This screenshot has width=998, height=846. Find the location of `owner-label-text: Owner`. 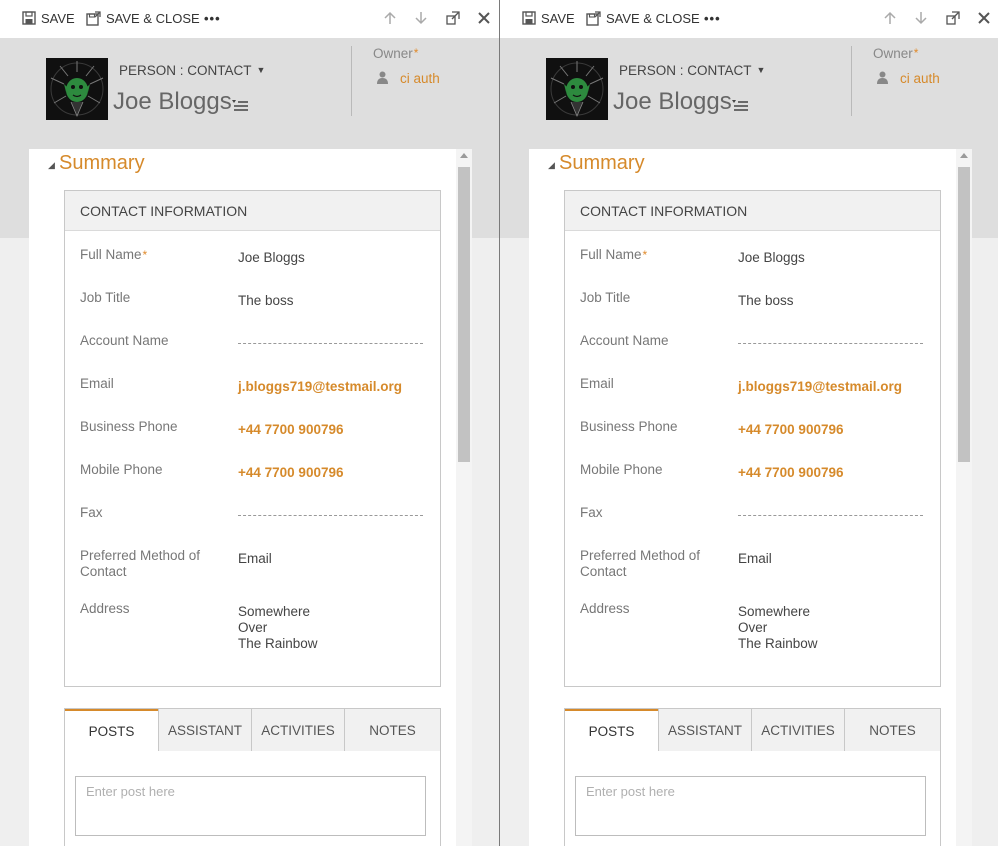

owner-label-text: Owner is located at coordinates (393, 53).